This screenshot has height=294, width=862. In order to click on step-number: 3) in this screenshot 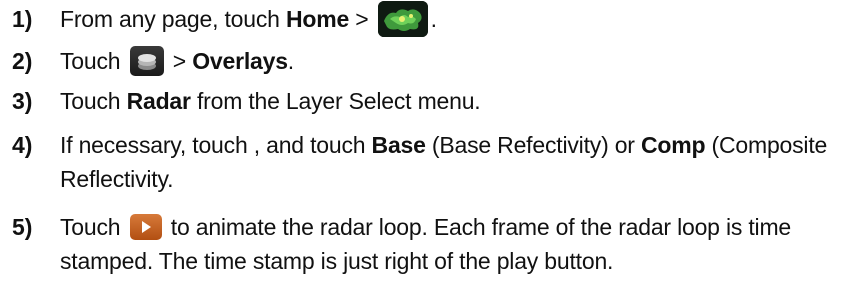, I will do `click(22, 101)`.